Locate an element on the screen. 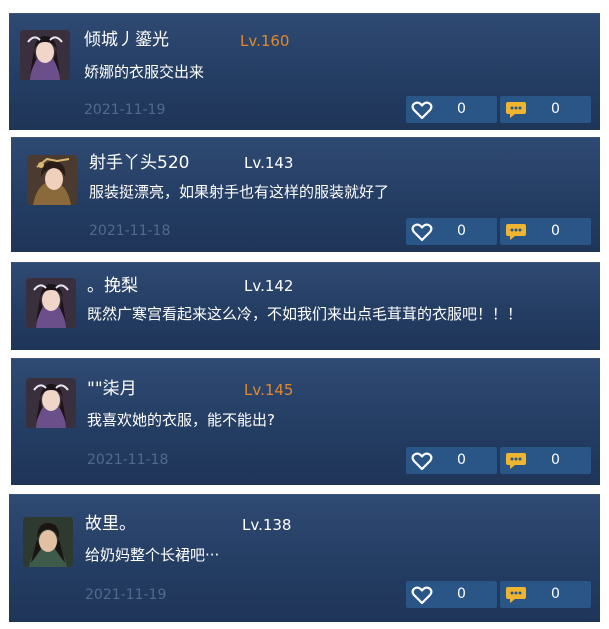 This screenshot has width=609, height=629. comment-text: 服装挺漂亮，如果射手也有这样的服装就好了 is located at coordinates (239, 192).